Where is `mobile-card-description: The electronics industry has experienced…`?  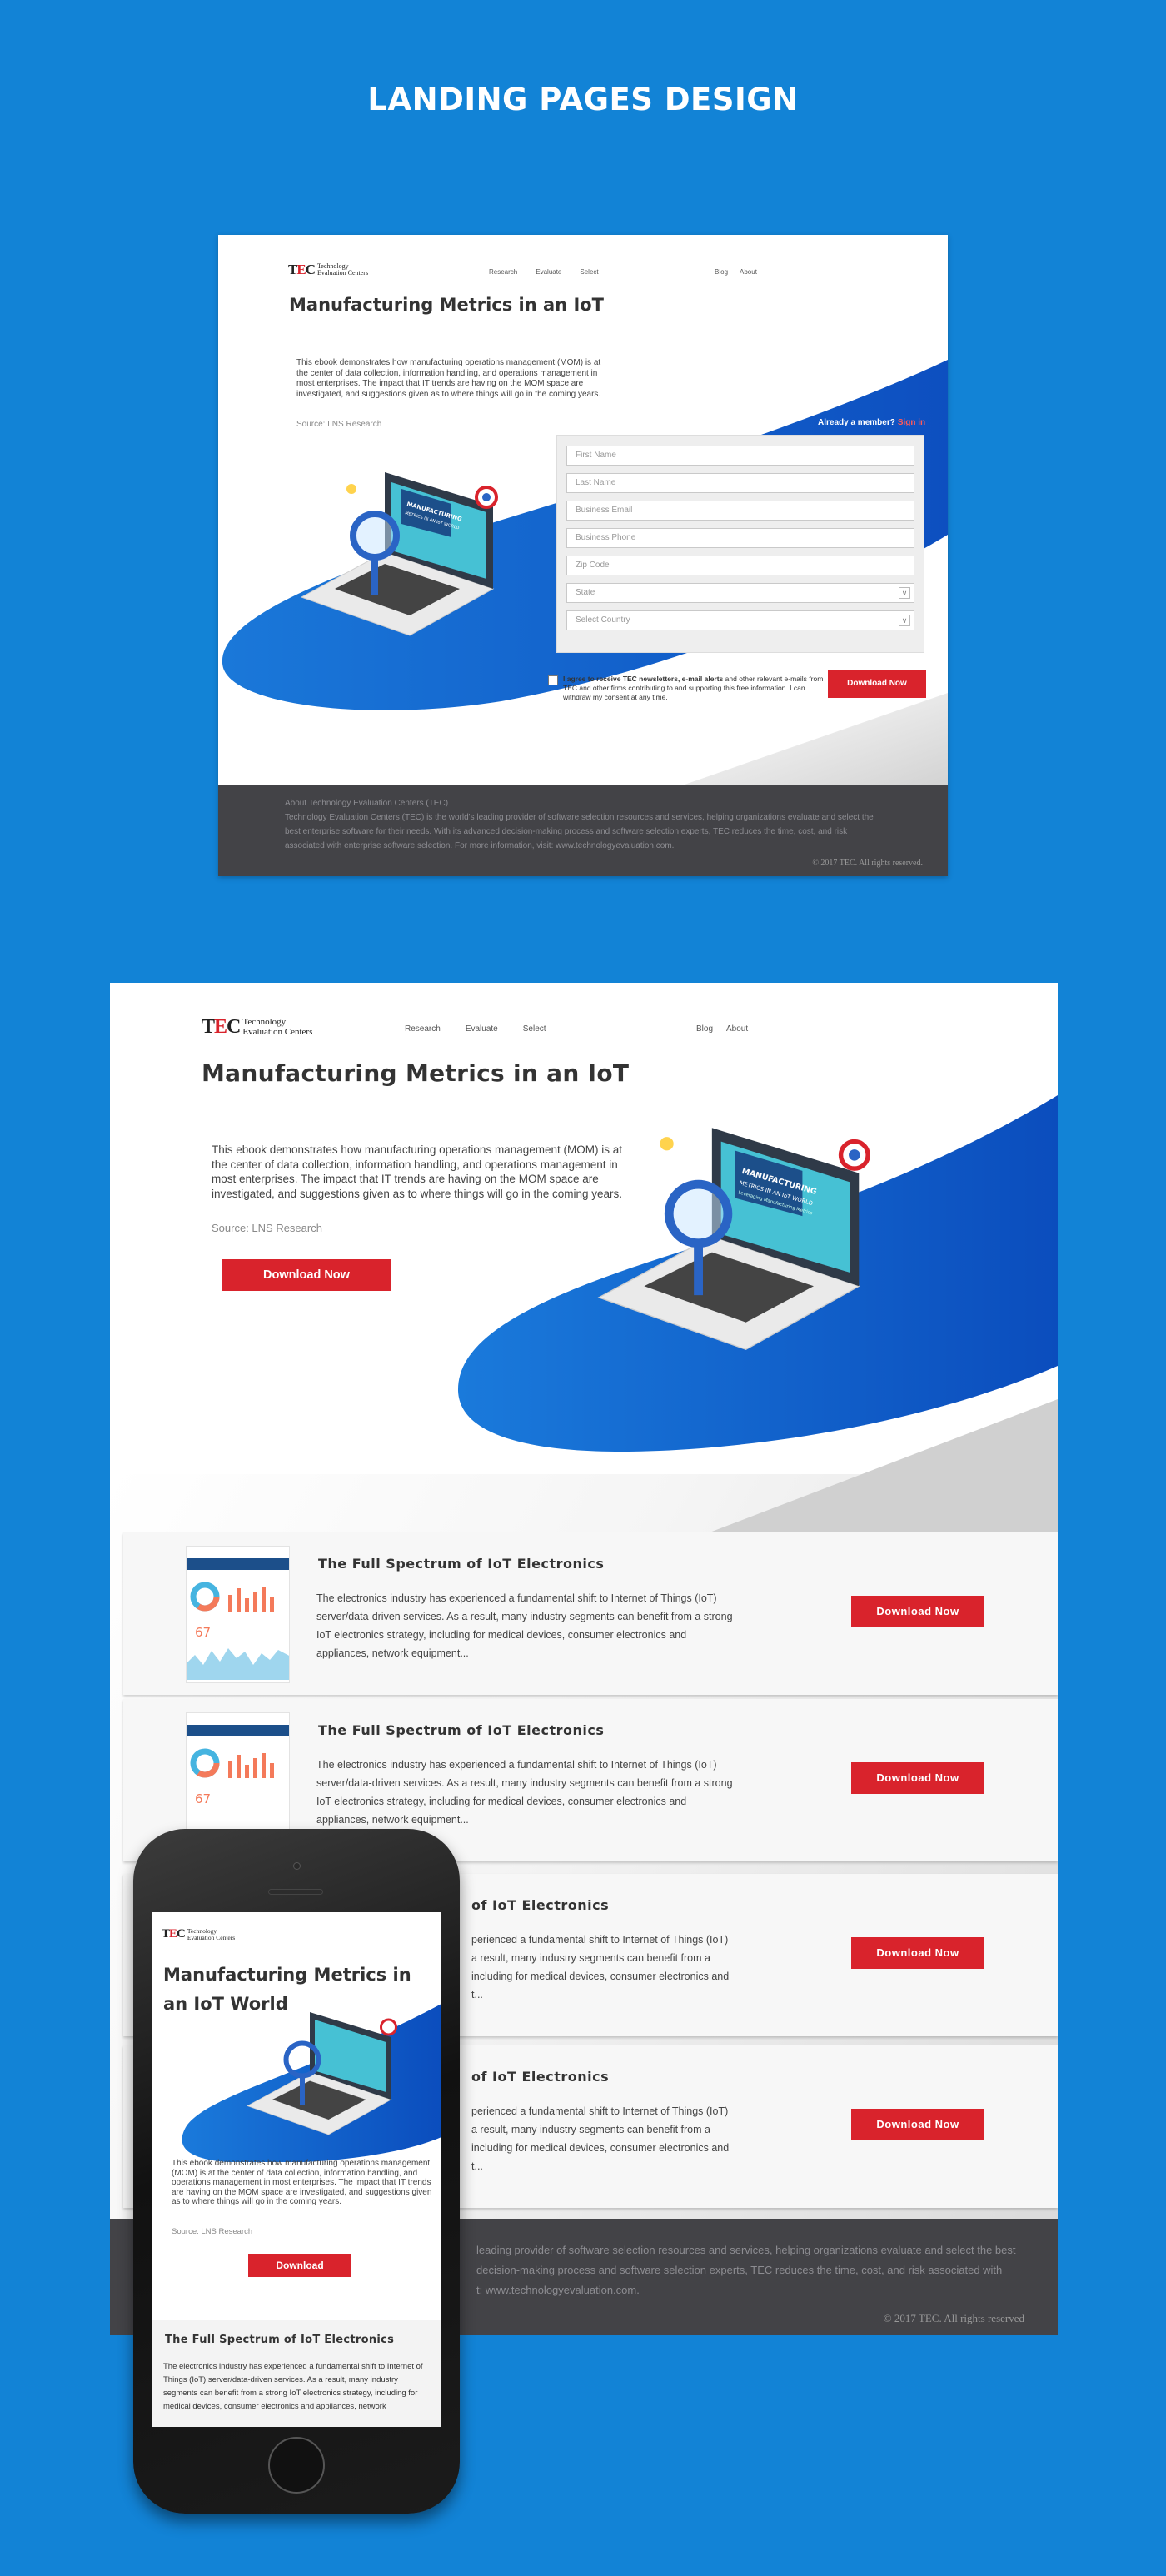 mobile-card-description: The electronics industry has experienced… is located at coordinates (293, 2386).